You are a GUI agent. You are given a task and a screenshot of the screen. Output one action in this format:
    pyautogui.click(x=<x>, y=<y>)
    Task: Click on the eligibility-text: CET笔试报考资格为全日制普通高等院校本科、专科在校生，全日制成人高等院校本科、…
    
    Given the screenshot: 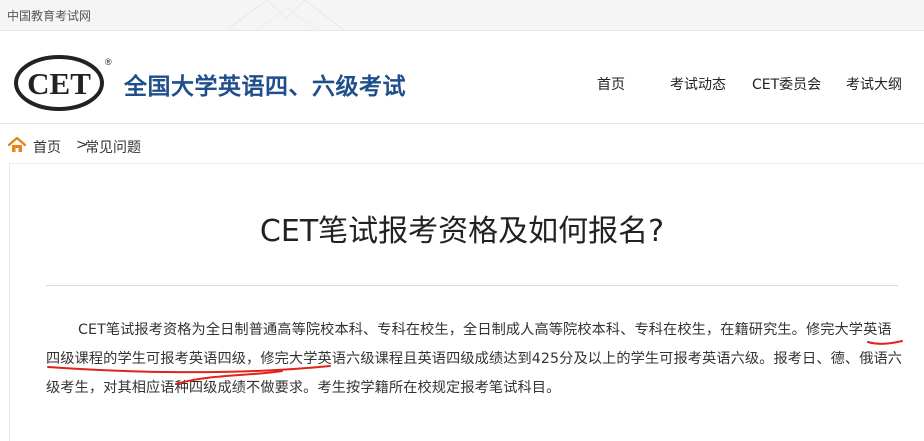 What is the action you would take?
    pyautogui.click(x=442, y=330)
    